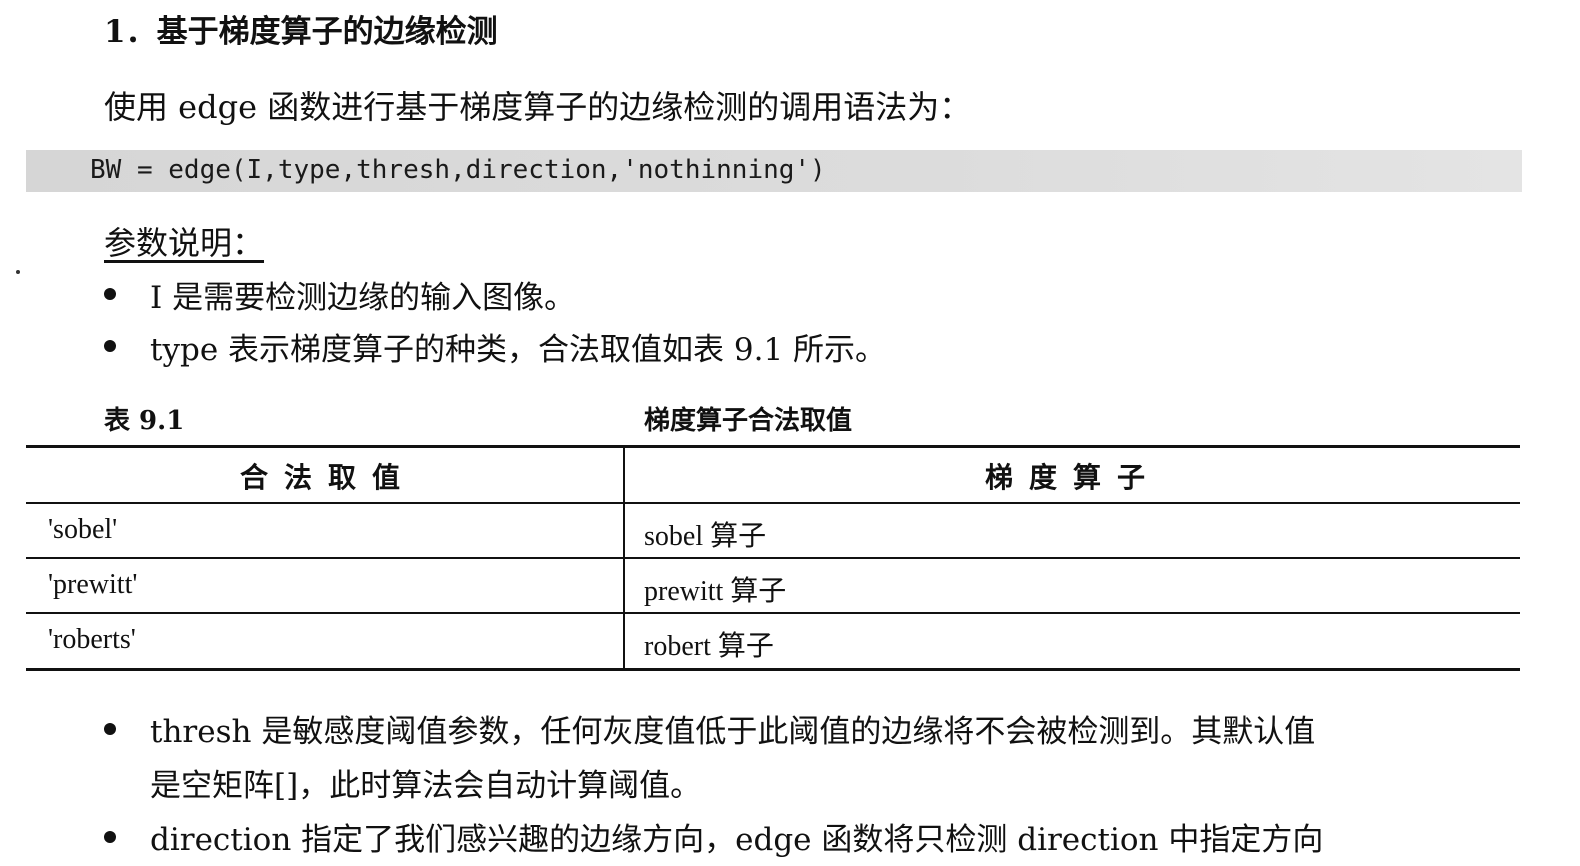 The image size is (1580, 866). Describe the element at coordinates (518, 350) in the screenshot. I see `bullet-type: type 表示梯度算子的种类，合法取值如表 9.1 所示。` at that location.